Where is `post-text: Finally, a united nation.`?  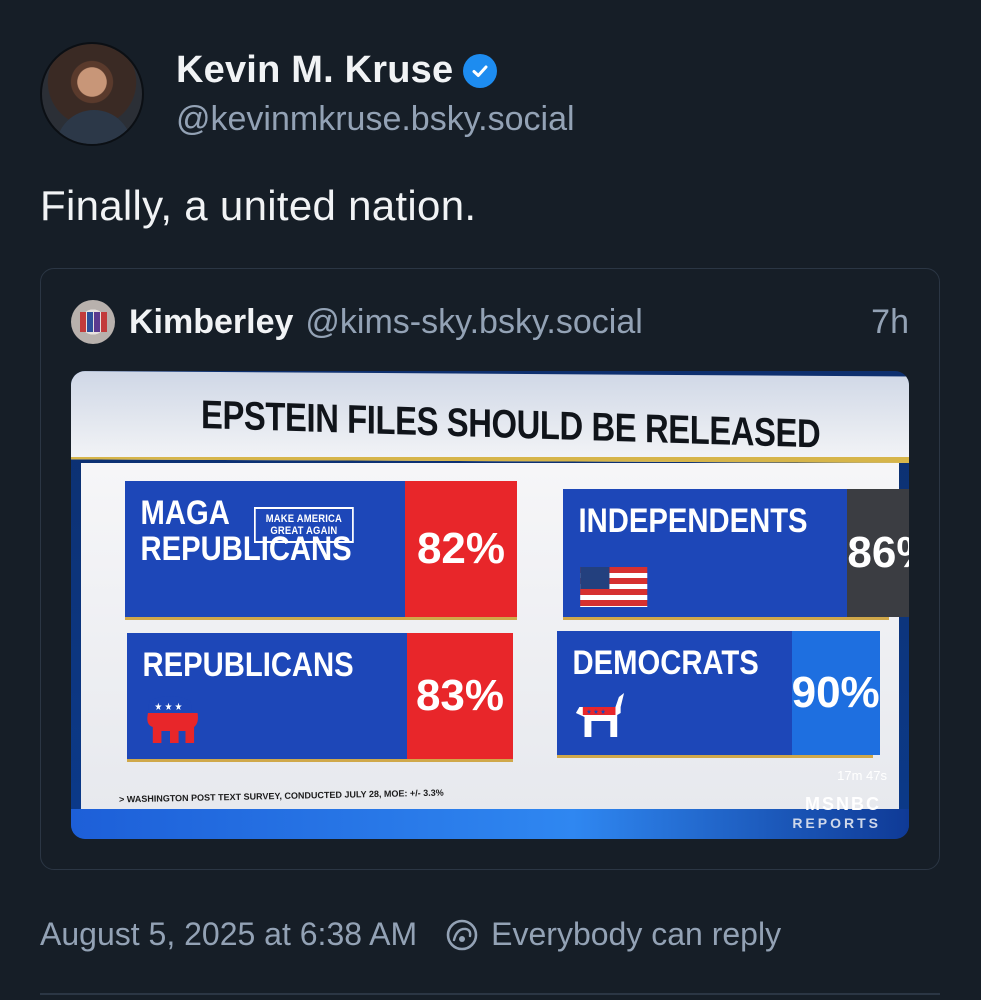
post-text: Finally, a united nation. is located at coordinates (258, 205).